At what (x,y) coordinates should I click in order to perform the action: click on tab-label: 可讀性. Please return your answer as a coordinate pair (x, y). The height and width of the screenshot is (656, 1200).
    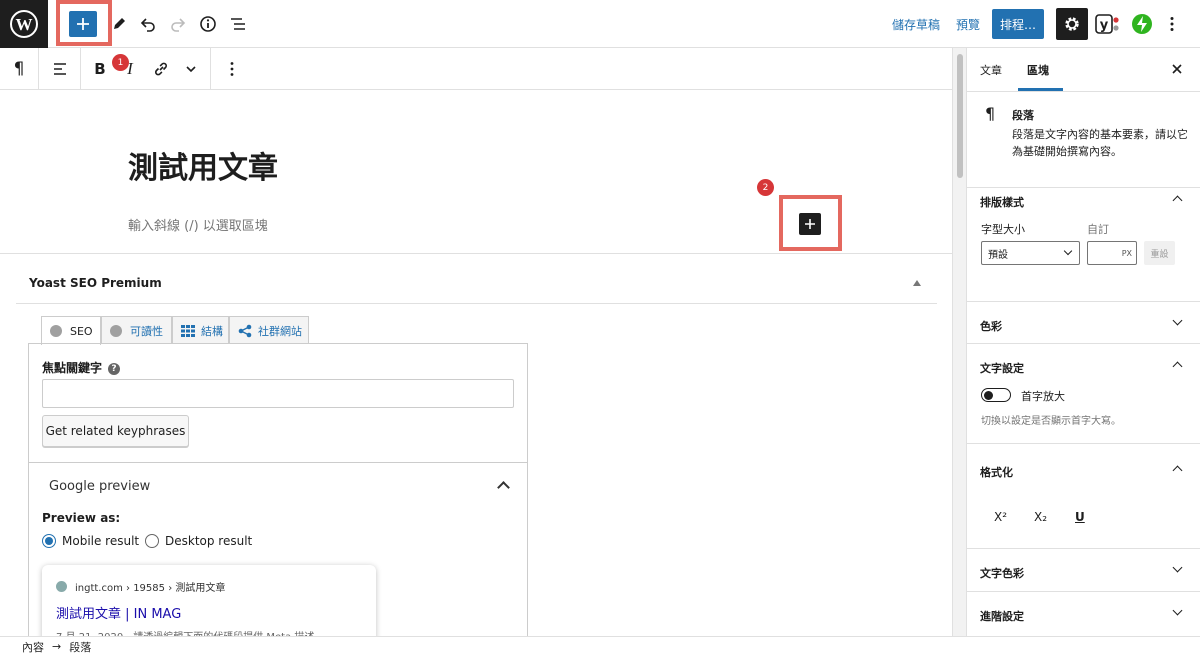
    Looking at the image, I should click on (146, 331).